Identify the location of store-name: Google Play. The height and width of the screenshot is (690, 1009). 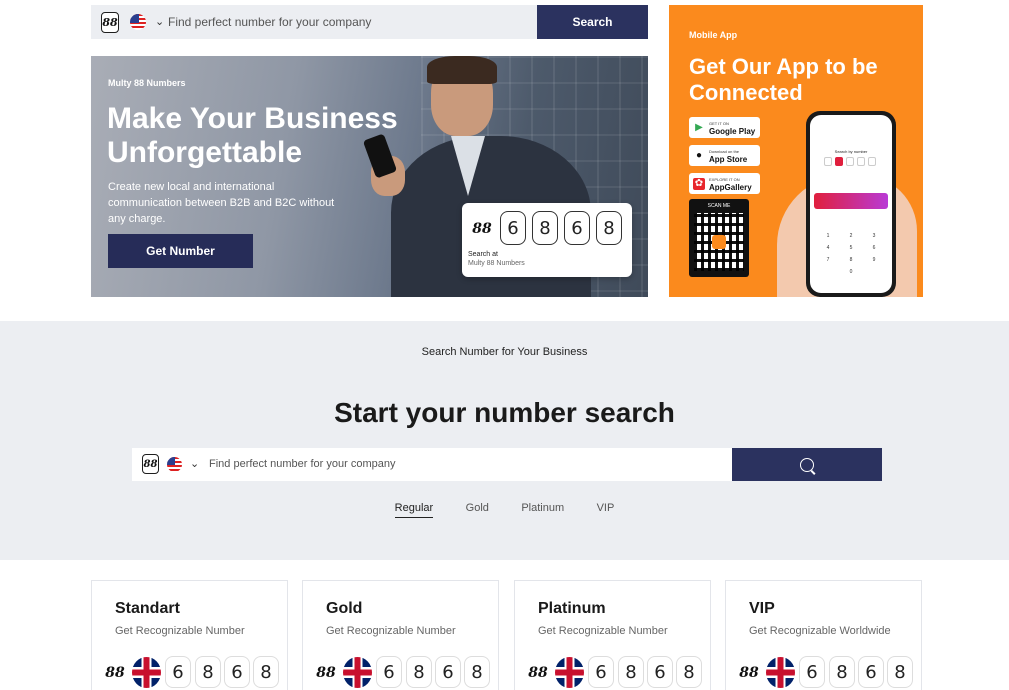
(732, 131).